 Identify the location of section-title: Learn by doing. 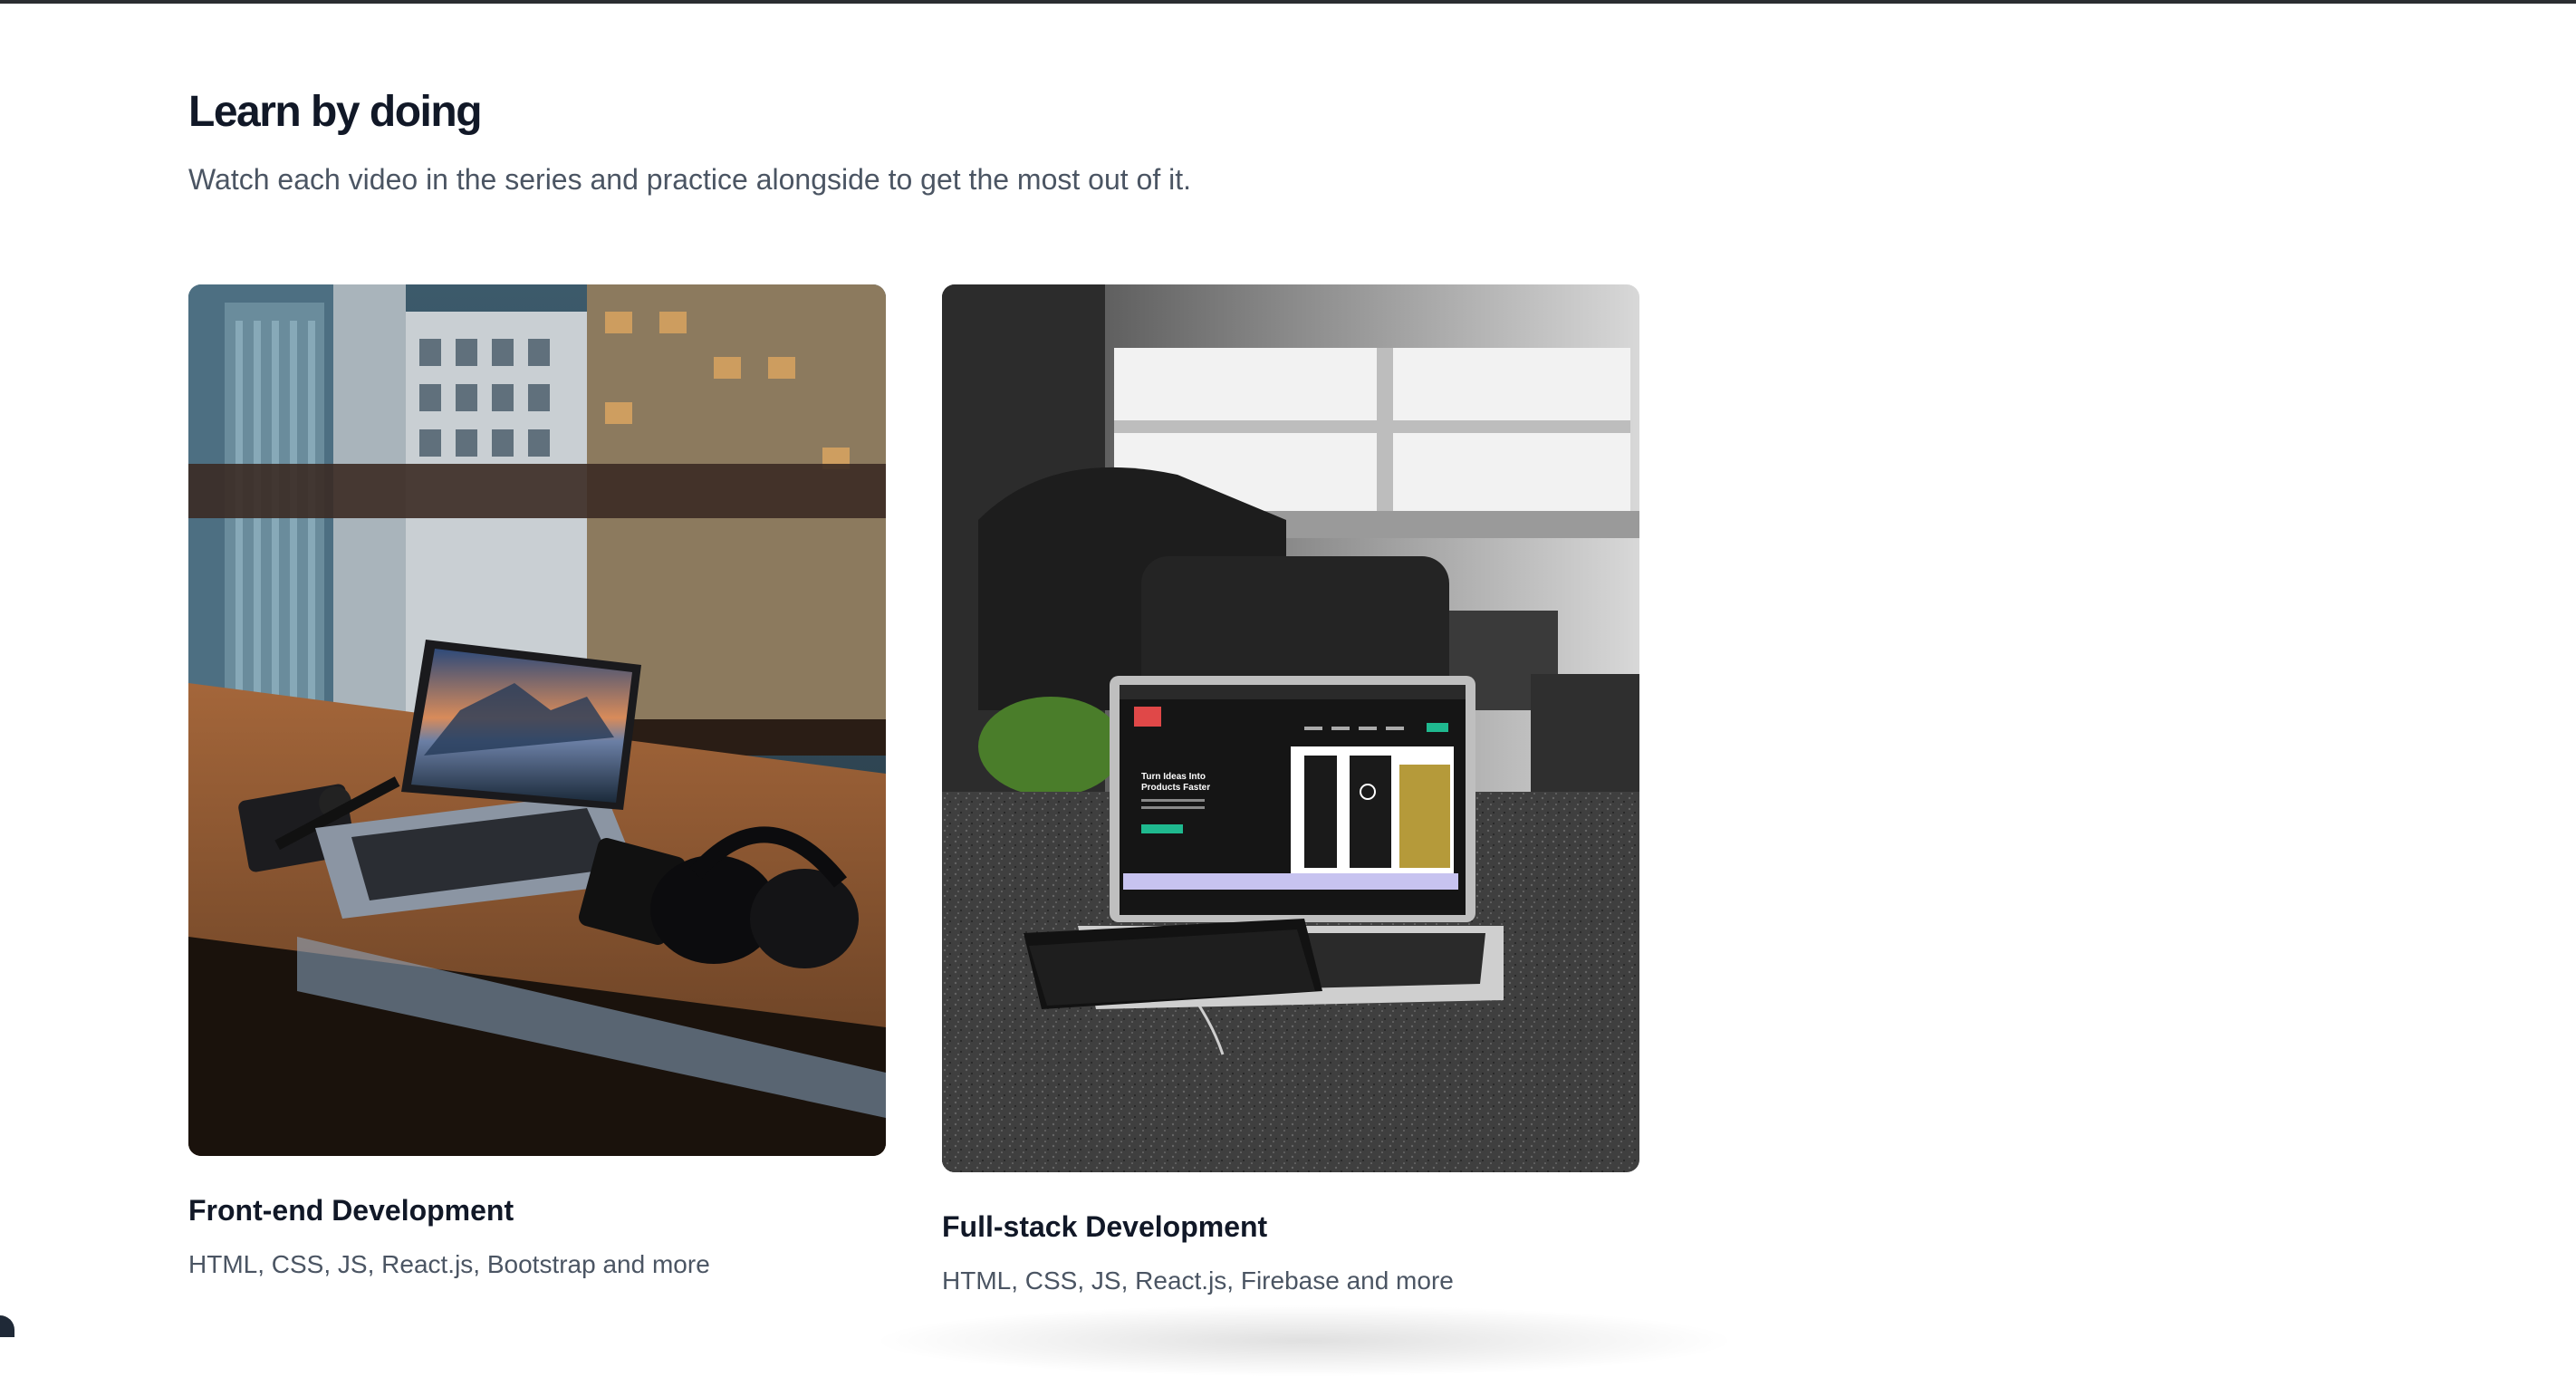
(335, 112).